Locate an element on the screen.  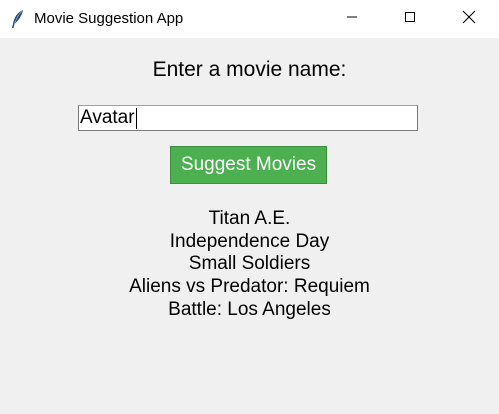
suggestion-item: Small Soldiers is located at coordinates (249, 264).